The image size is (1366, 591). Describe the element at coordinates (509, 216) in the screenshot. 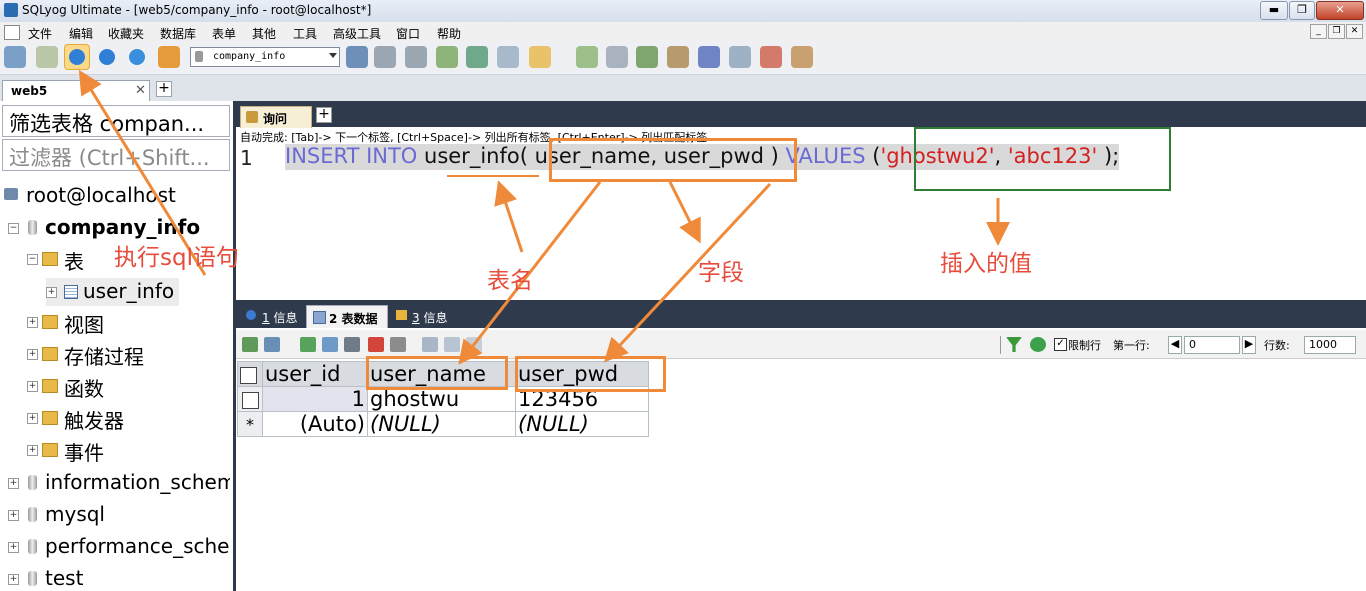

I see `arrow-table-name` at that location.